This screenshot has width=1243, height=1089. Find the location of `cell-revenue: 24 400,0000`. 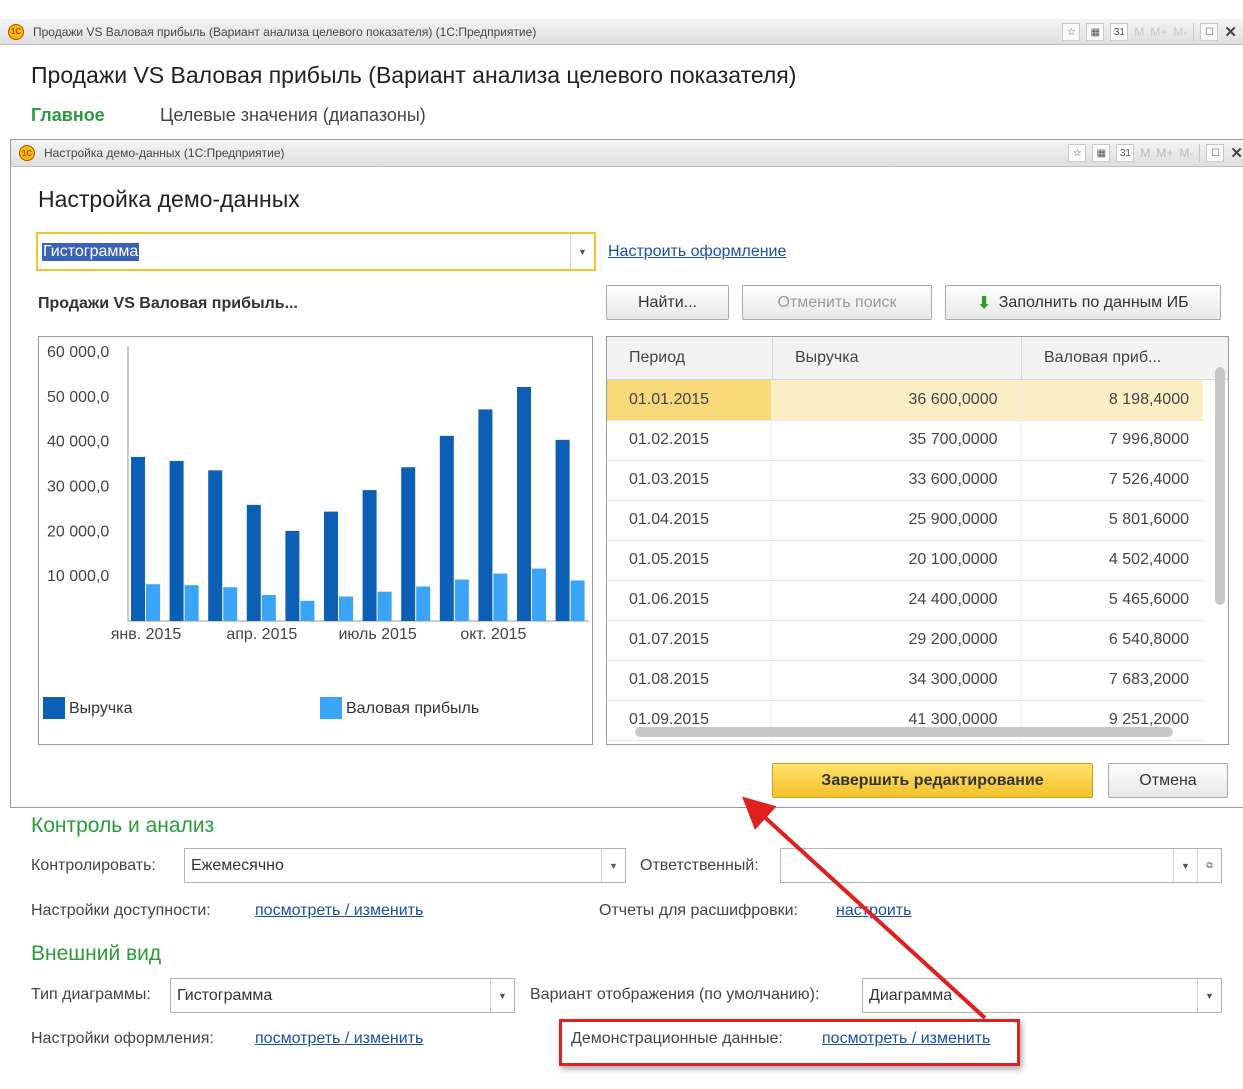

cell-revenue: 24 400,0000 is located at coordinates (896, 600).